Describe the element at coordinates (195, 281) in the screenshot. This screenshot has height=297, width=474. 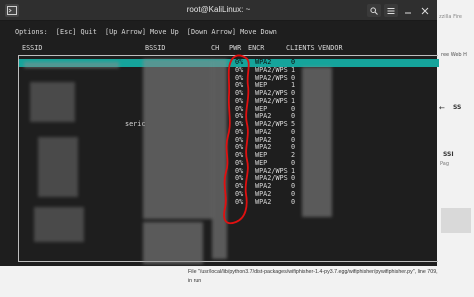
I see `traceback-in-run: in run` at that location.